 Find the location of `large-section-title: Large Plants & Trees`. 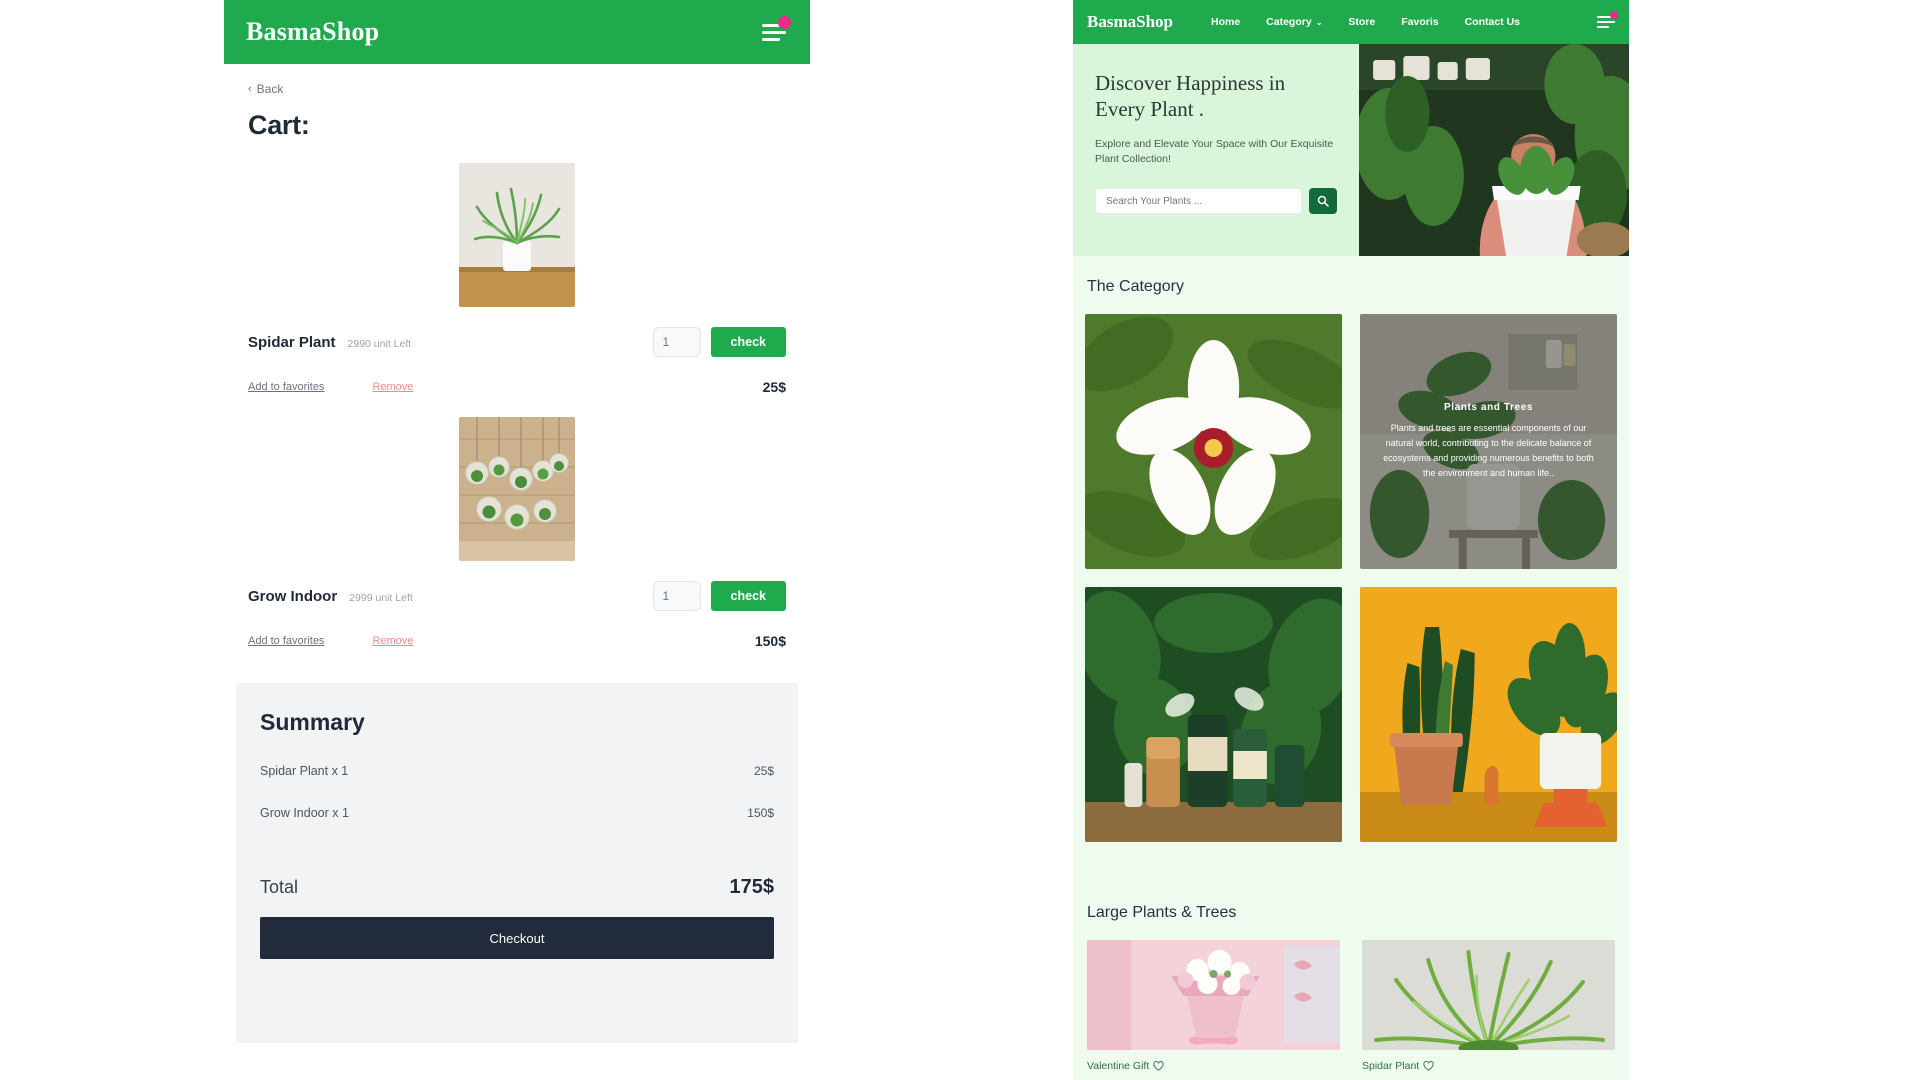

large-section-title: Large Plants & Trees is located at coordinates (1162, 912).